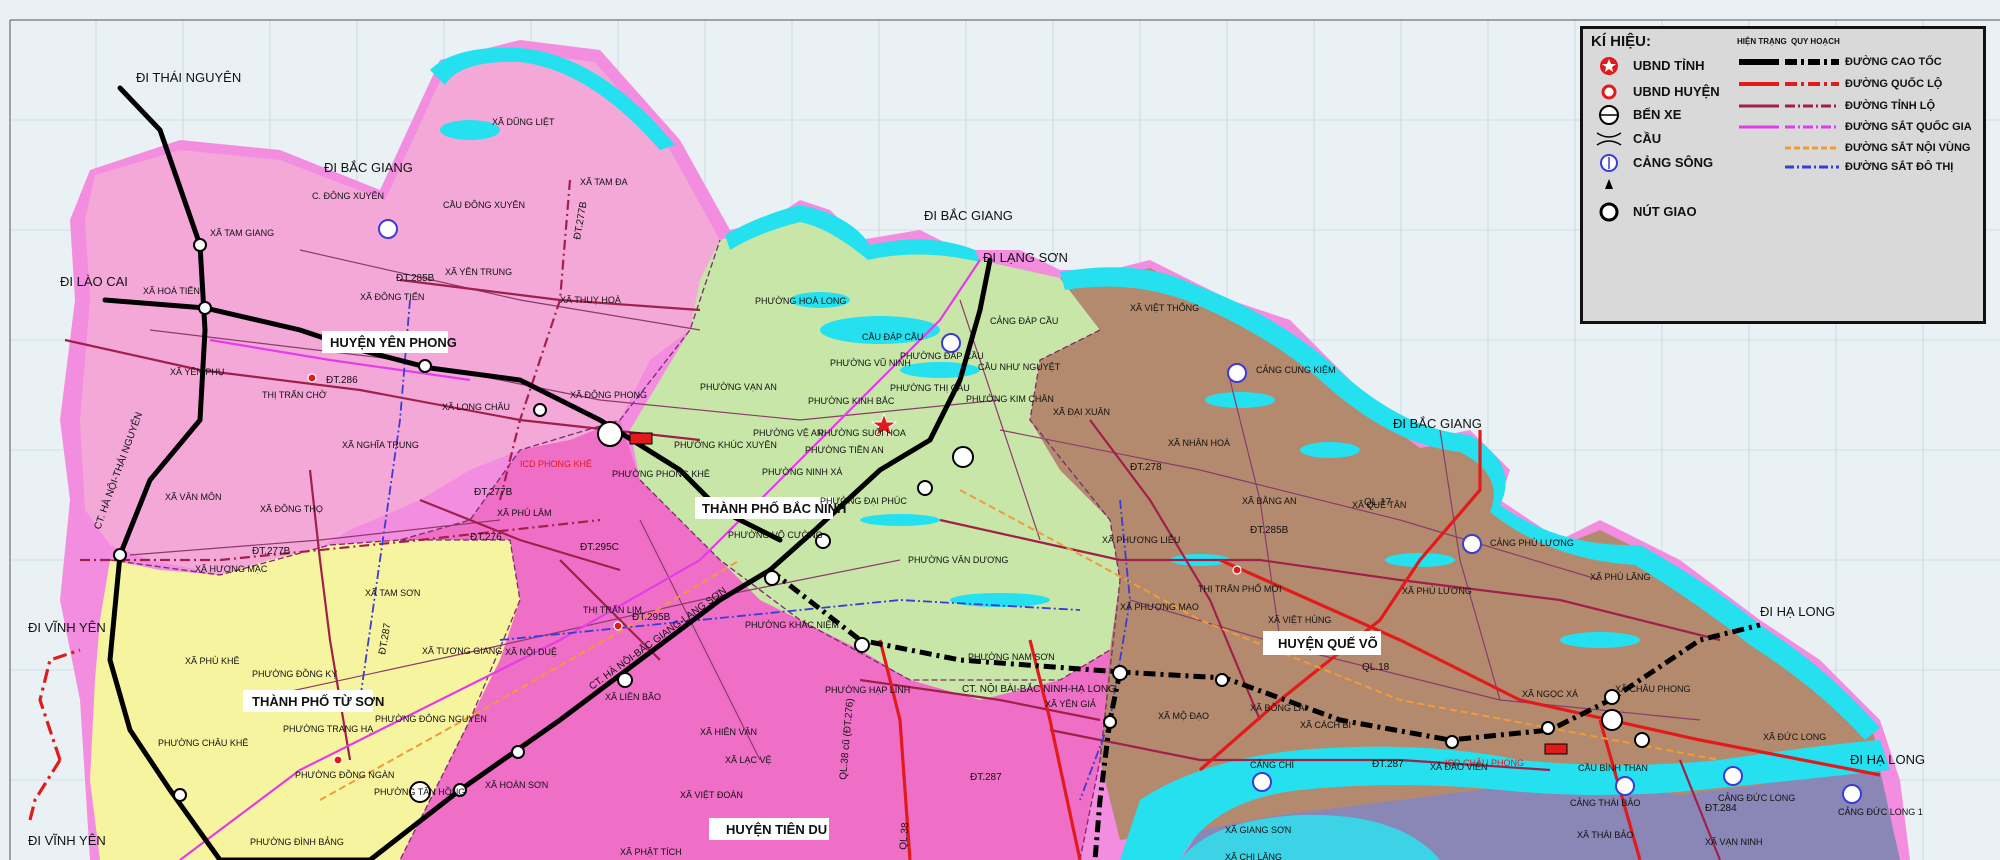  Describe the element at coordinates (930, 388) in the screenshot. I see `place-label: PHƯỜNG THỊ CẦU` at that location.